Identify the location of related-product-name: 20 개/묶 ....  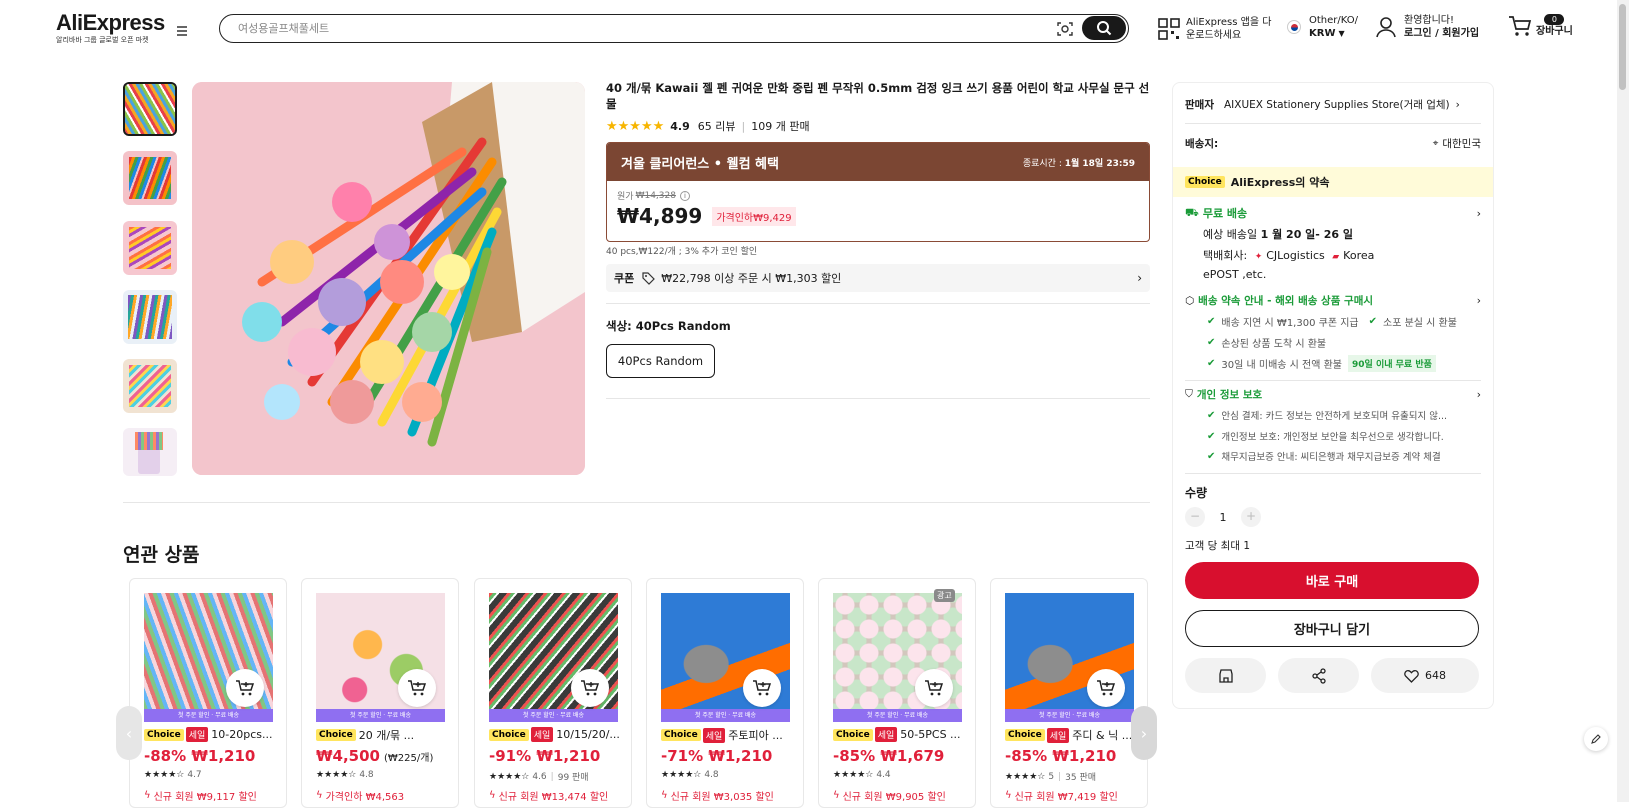
(386, 735).